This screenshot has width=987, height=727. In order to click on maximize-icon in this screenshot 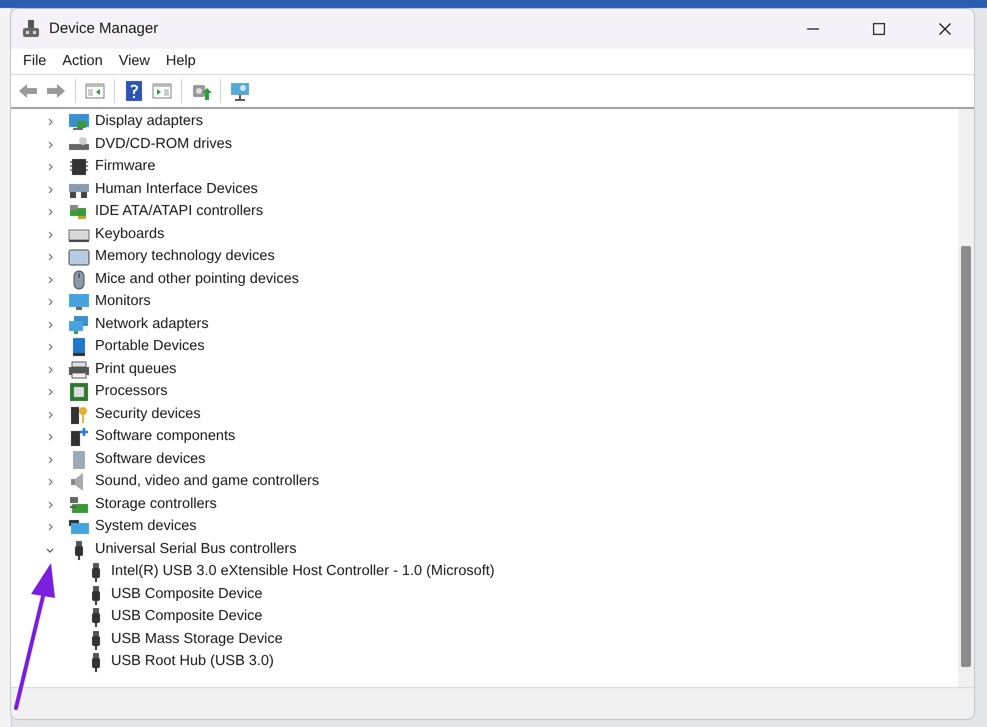, I will do `click(879, 29)`.